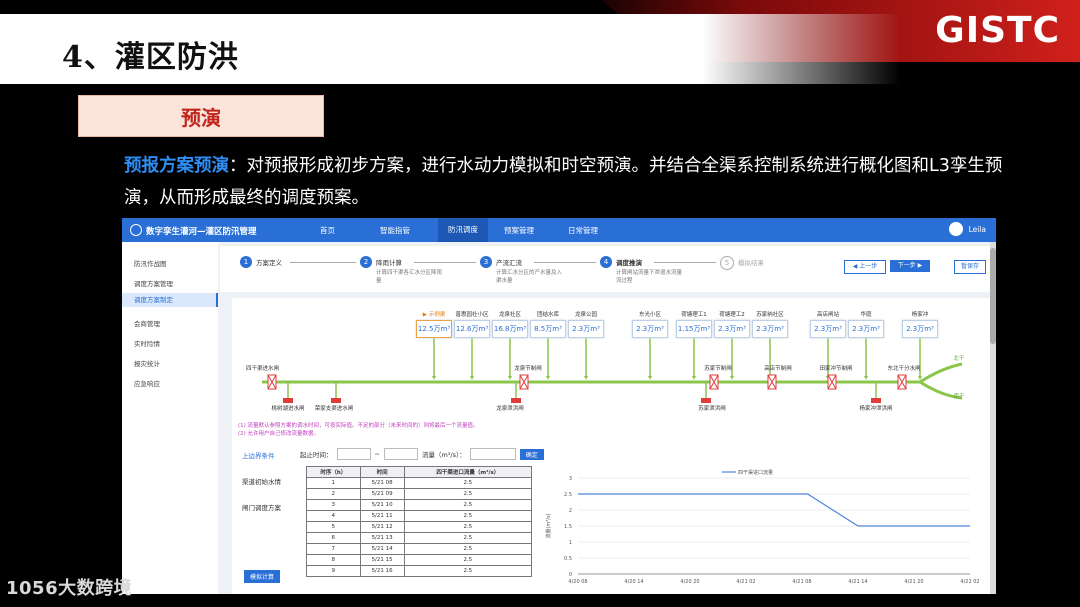 This screenshot has height=607, width=1080. I want to click on tab-gate-plan: 闸门调度方案, so click(261, 507).